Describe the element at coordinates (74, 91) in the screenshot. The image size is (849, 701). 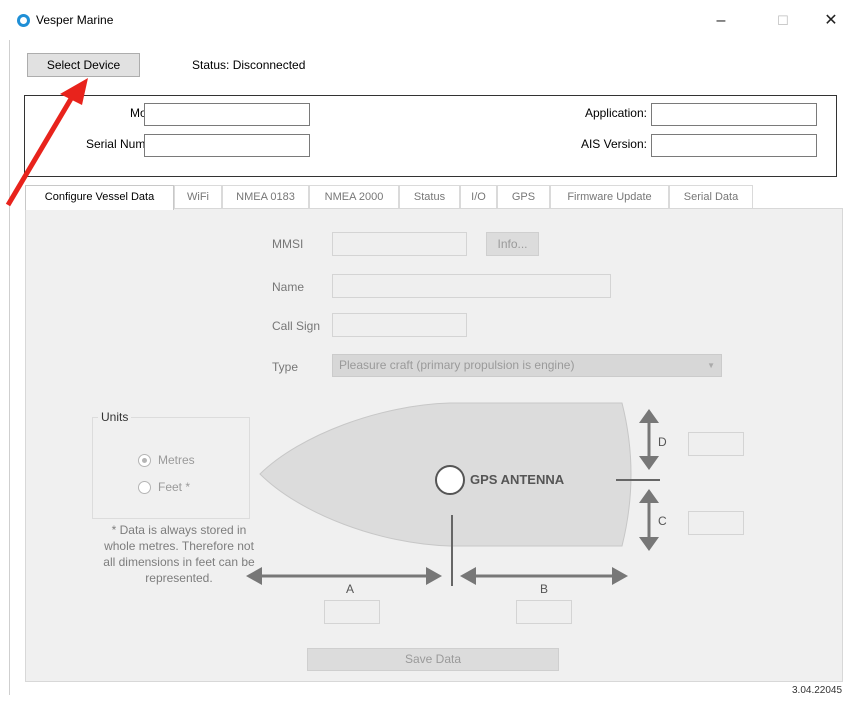
I see `red-arrowhead-icon` at that location.